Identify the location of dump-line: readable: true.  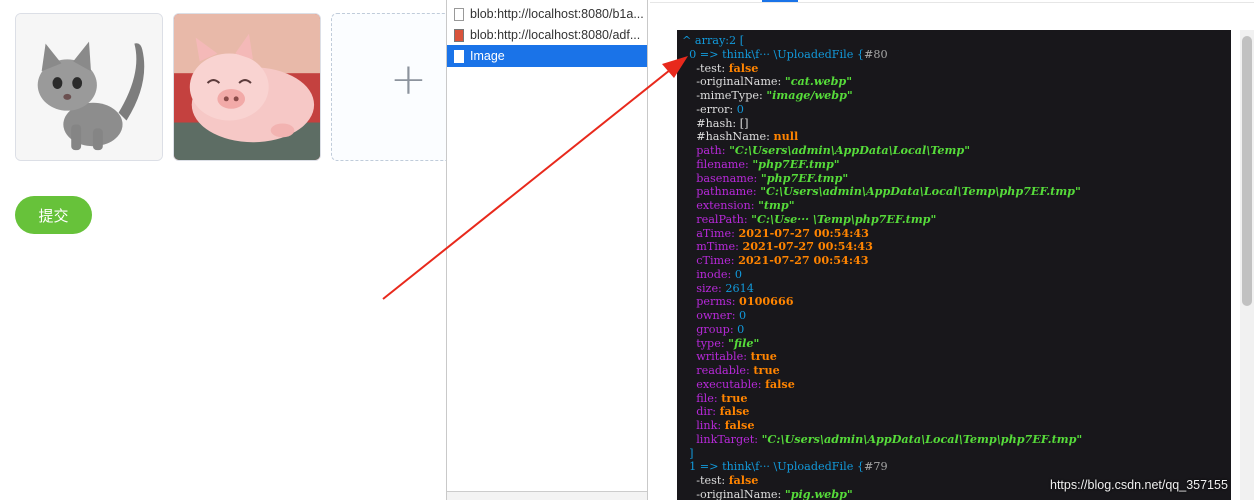
(731, 370).